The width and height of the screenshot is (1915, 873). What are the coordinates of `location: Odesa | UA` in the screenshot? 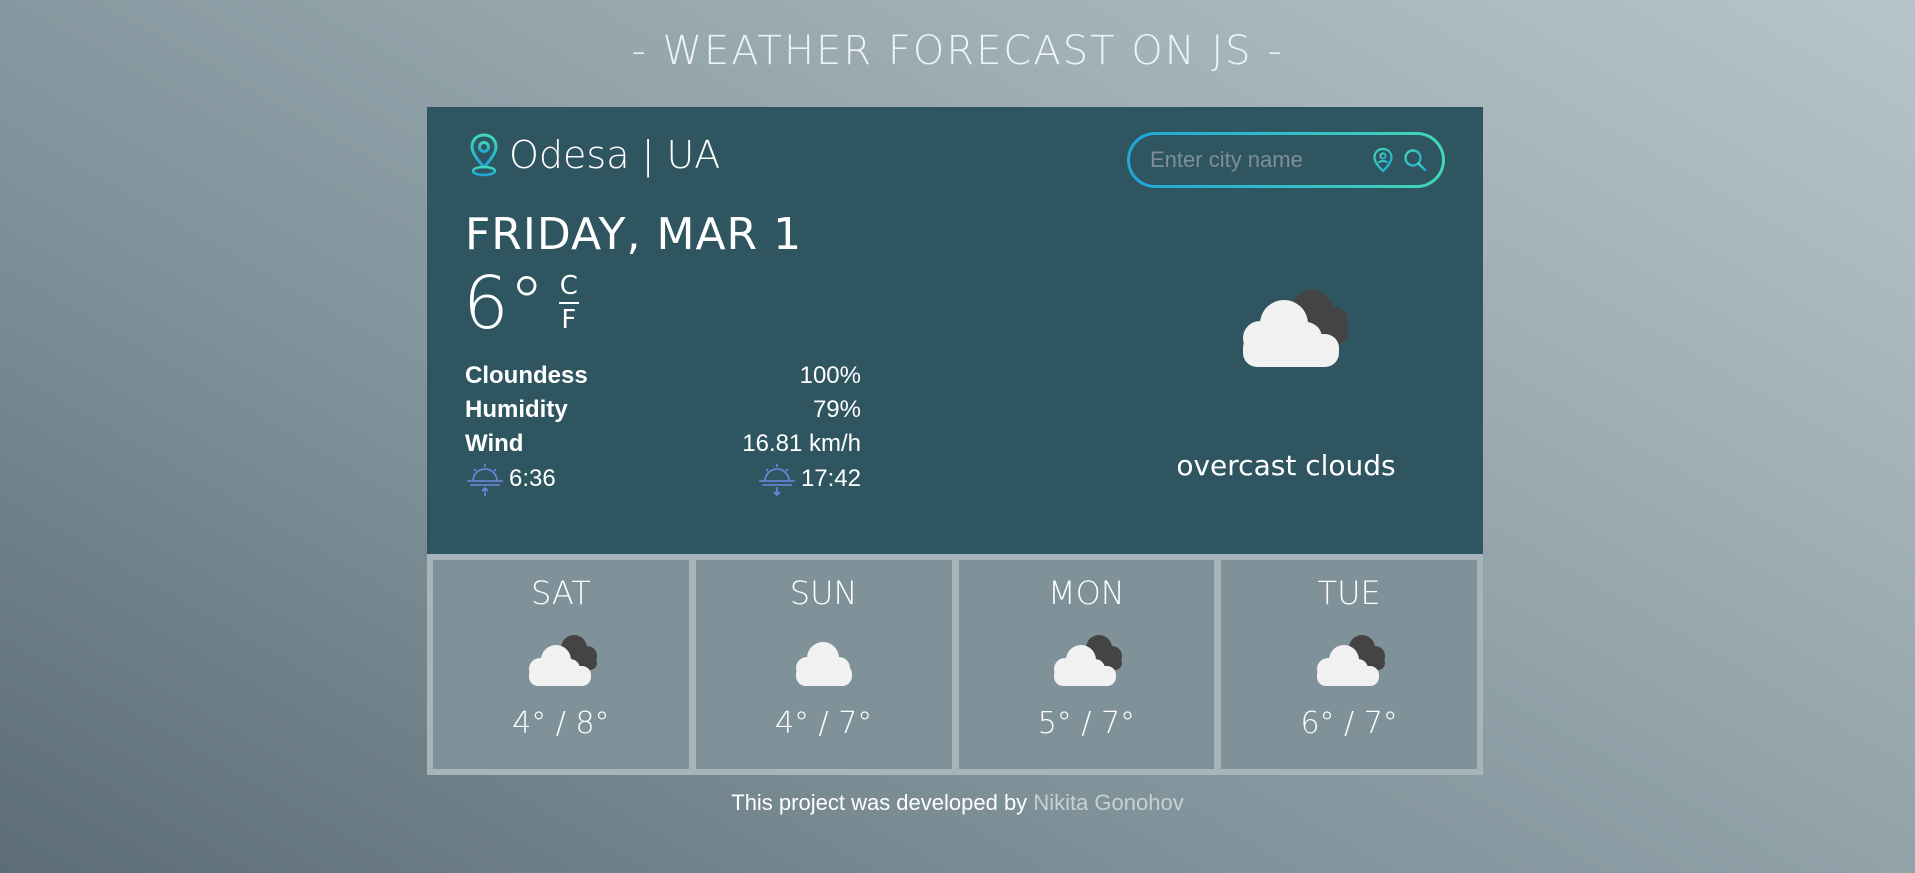 It's located at (594, 155).